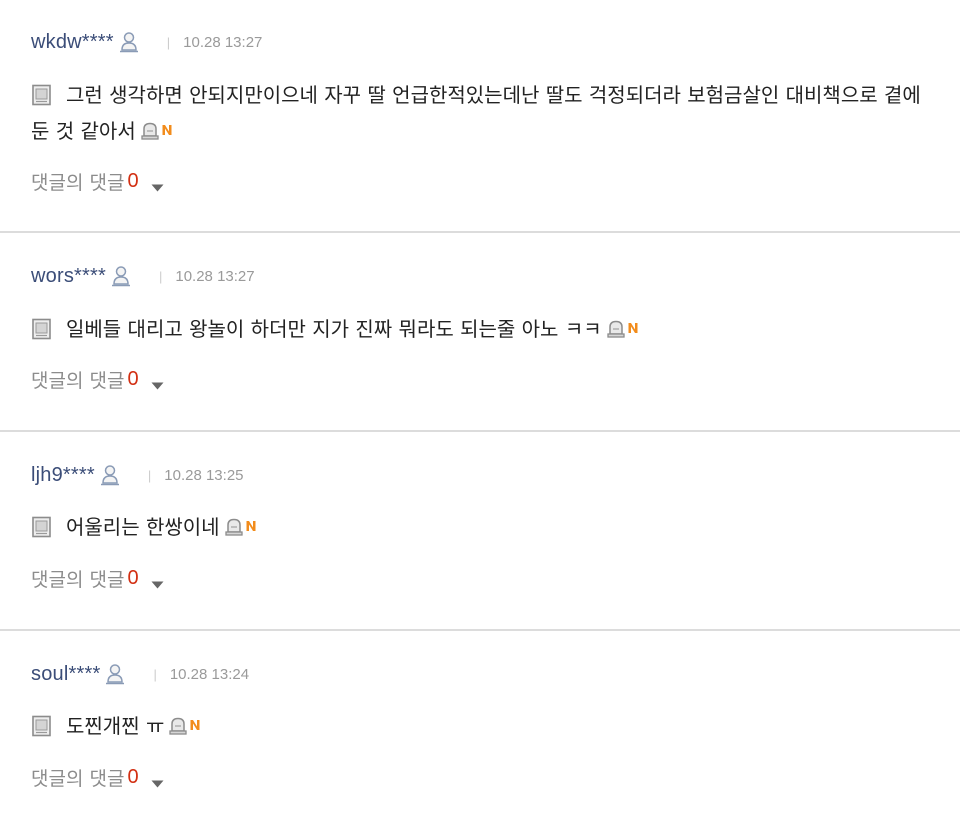  Describe the element at coordinates (137, 475) in the screenshot. I see `comment-meta: ljh9**** | 10.28 13:25` at that location.